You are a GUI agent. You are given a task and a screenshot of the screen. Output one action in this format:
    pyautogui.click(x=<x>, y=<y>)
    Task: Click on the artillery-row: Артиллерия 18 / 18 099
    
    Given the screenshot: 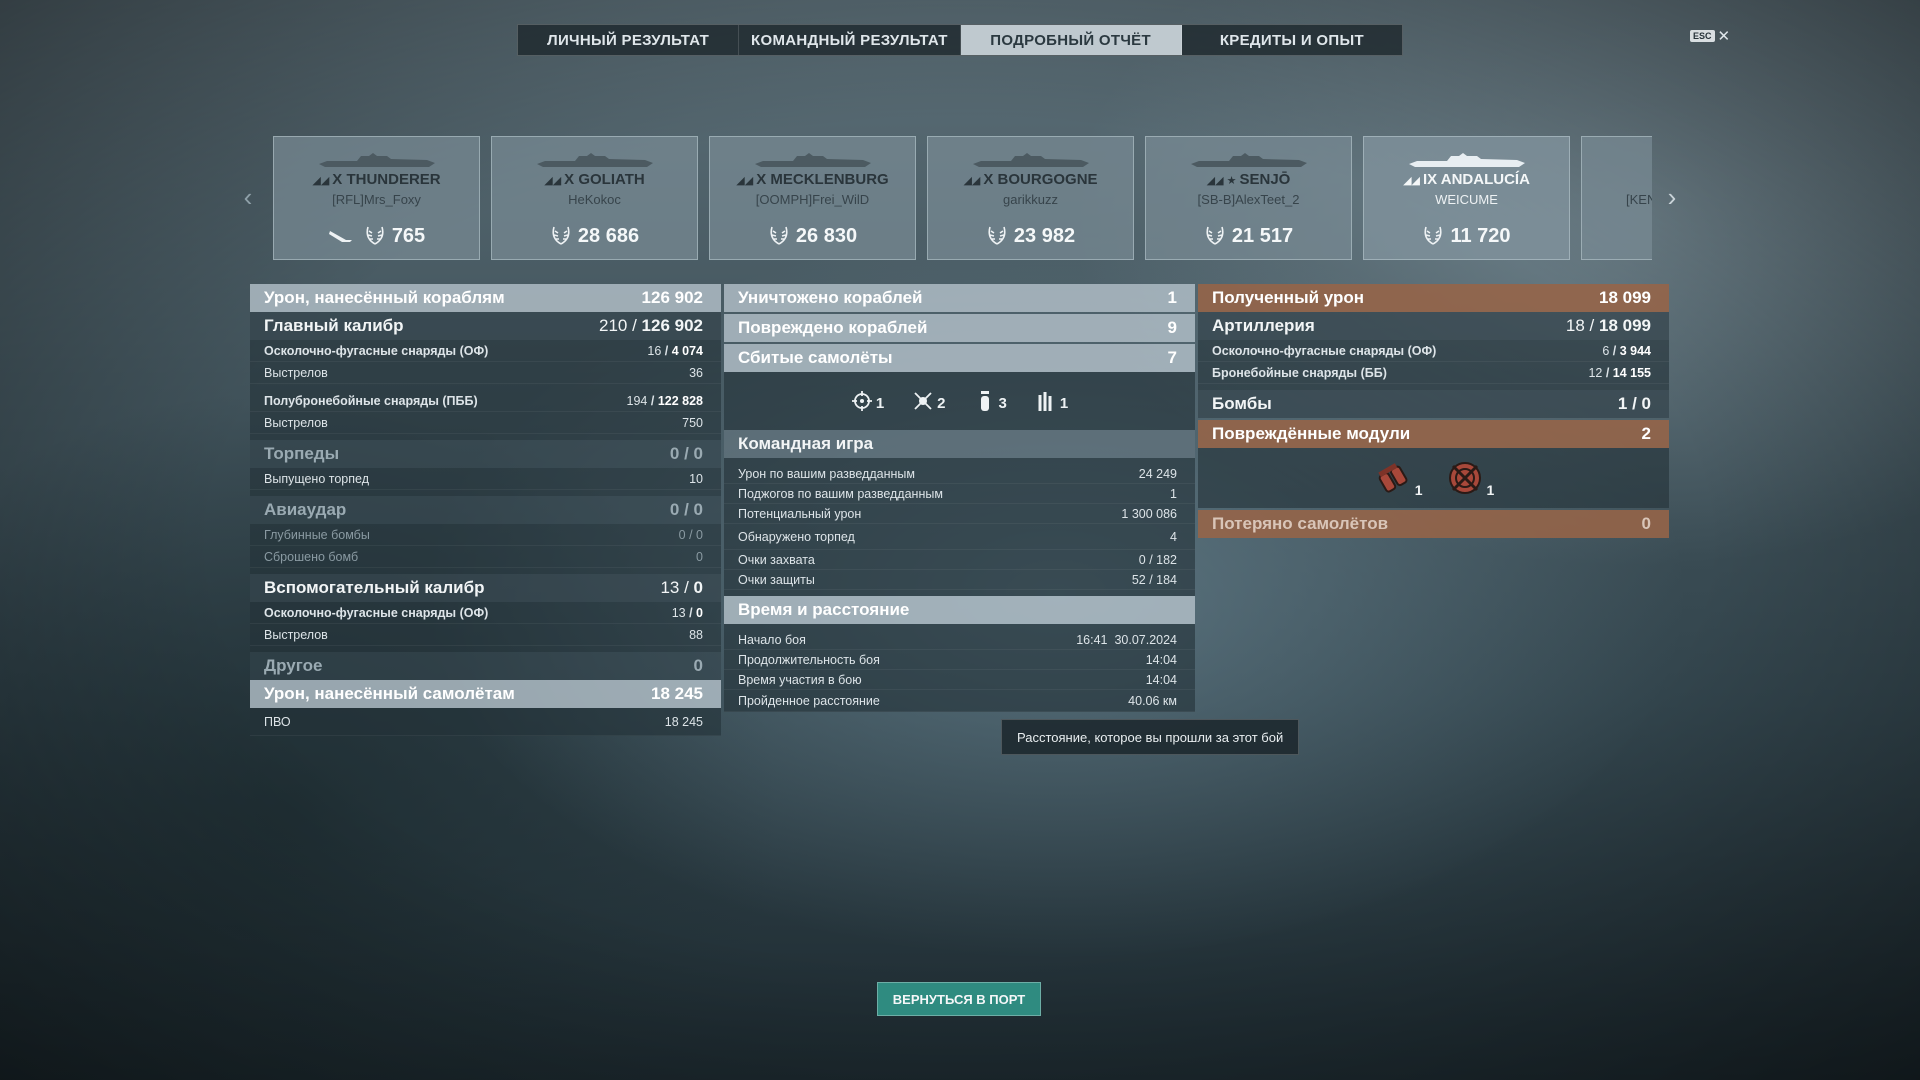 What is the action you would take?
    pyautogui.click(x=1433, y=326)
    